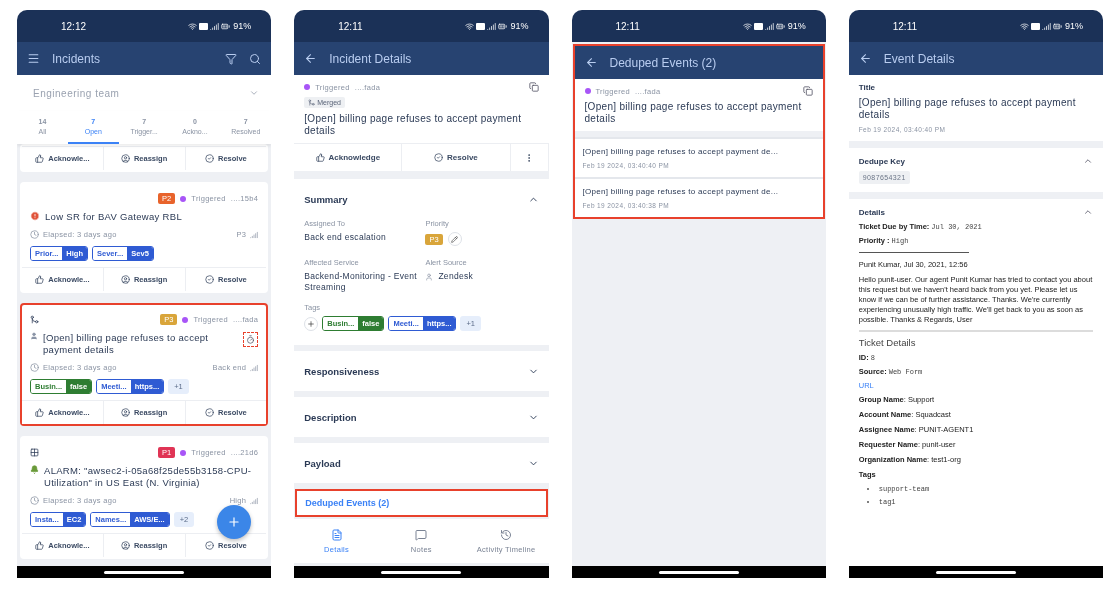 The image size is (1120, 594). I want to click on collapsed-section: Responsiveness, so click(421, 371).